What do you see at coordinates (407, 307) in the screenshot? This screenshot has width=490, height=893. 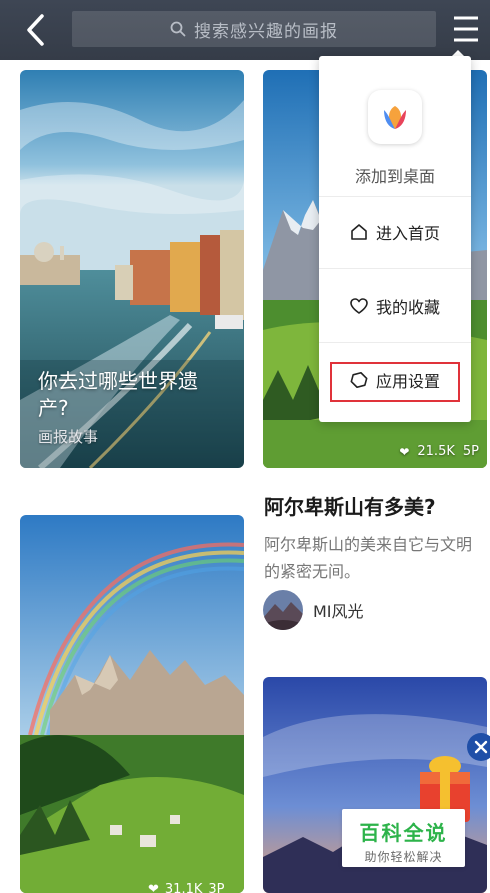 I see `menu-item-label: 我的收藏` at bounding box center [407, 307].